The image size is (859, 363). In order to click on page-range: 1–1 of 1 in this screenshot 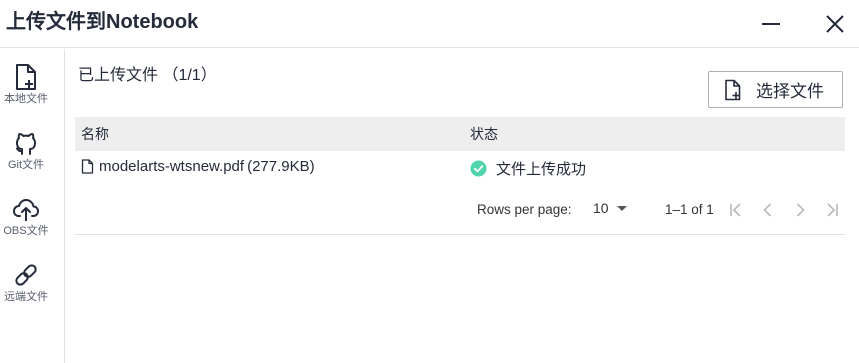, I will do `click(689, 209)`.